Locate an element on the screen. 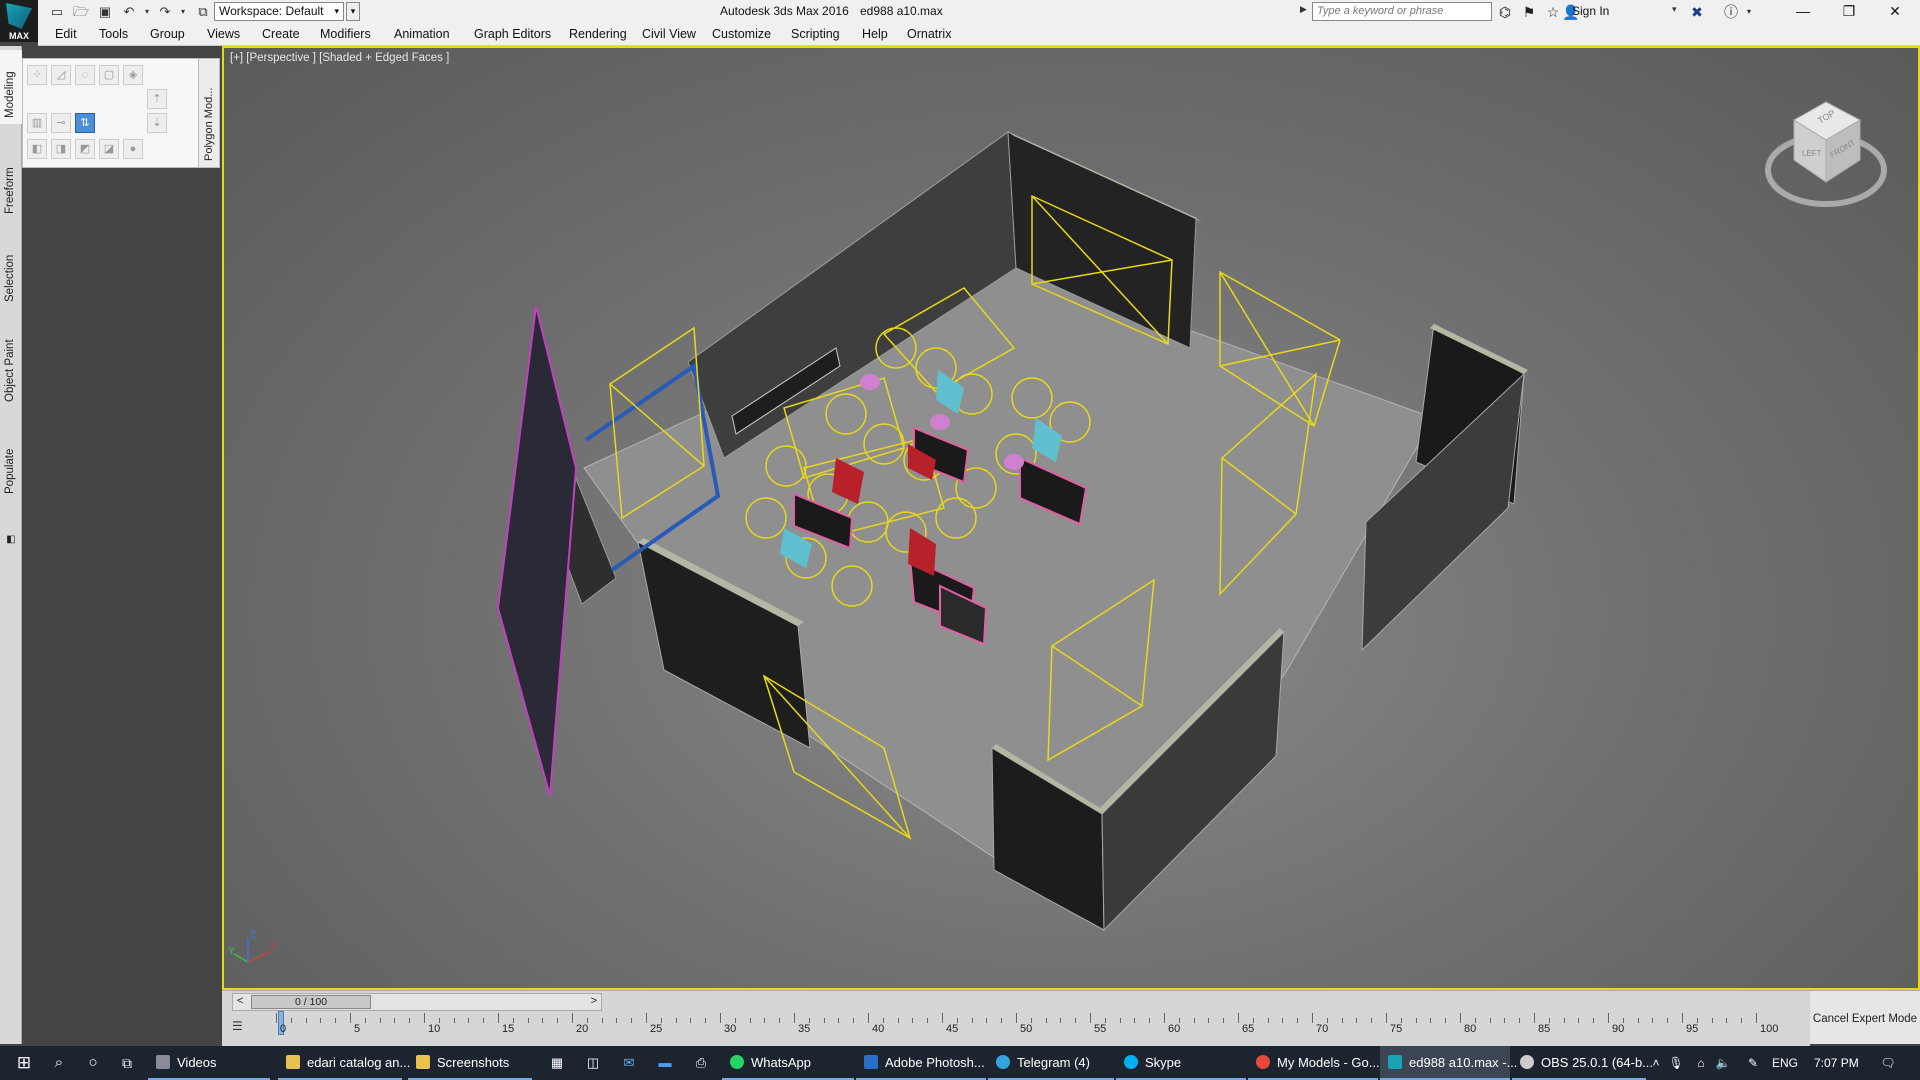 This screenshot has height=1080, width=1920. calculator-icon: ▦ is located at coordinates (557, 1063).